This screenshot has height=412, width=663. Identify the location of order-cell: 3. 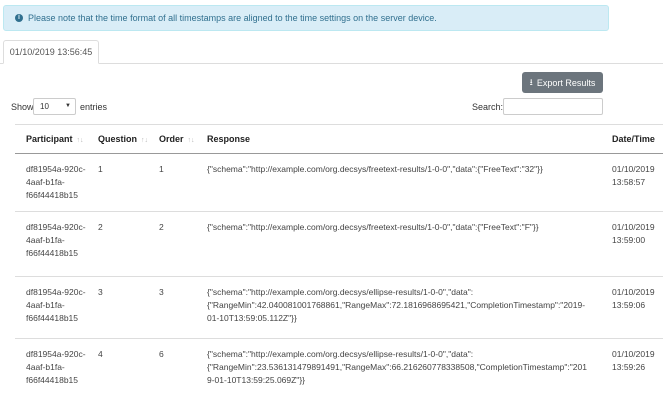
(161, 292).